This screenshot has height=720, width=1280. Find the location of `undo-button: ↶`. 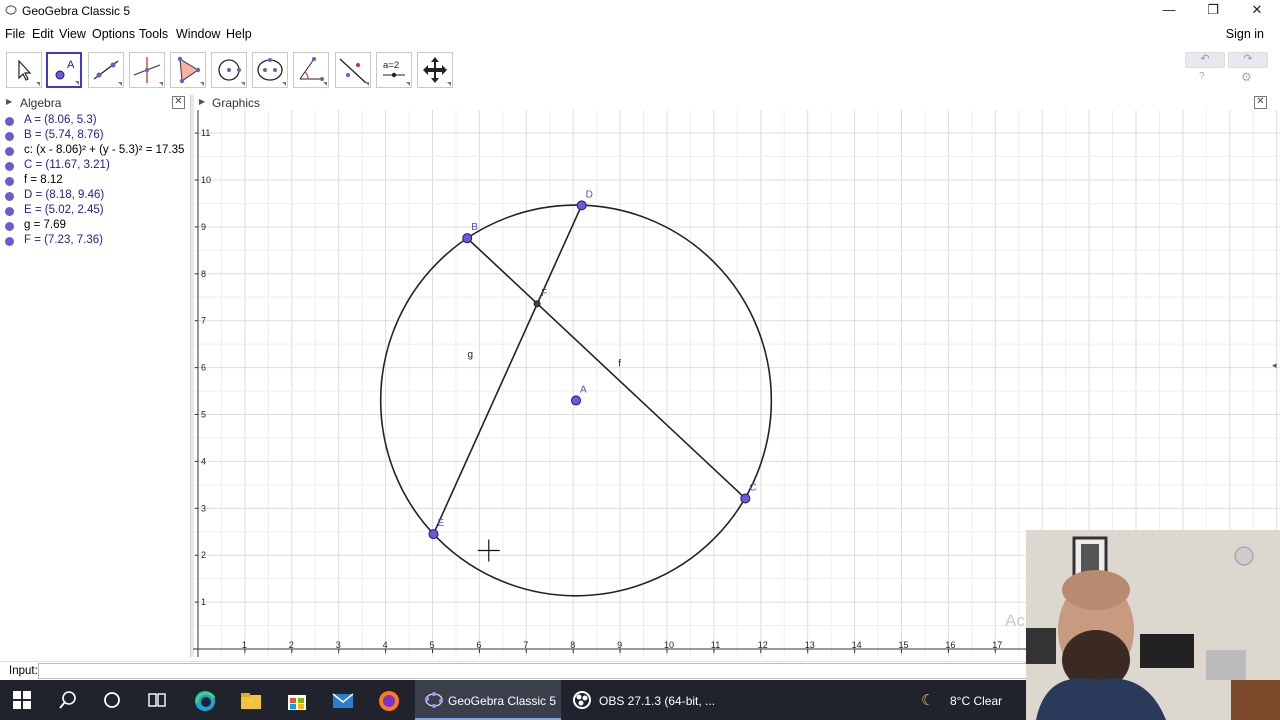

undo-button: ↶ is located at coordinates (1205, 60).